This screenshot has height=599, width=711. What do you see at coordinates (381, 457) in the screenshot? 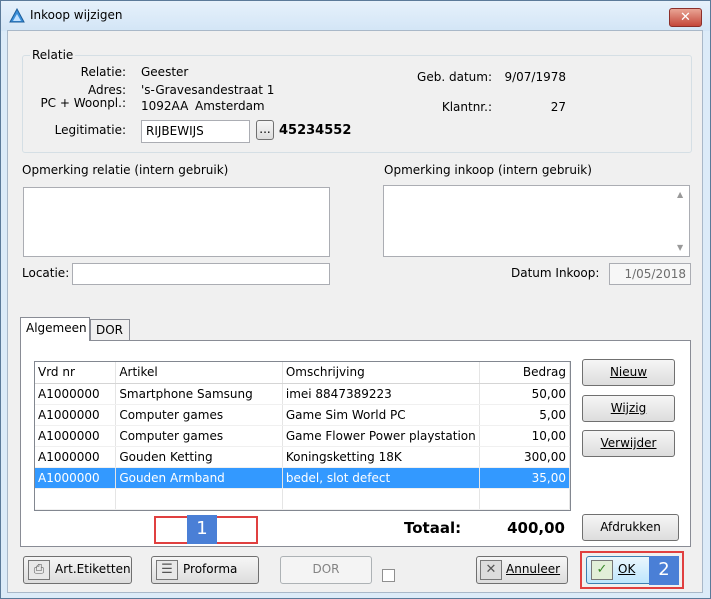
I see `cell-omschrijving: Koningsketting 18K` at bounding box center [381, 457].